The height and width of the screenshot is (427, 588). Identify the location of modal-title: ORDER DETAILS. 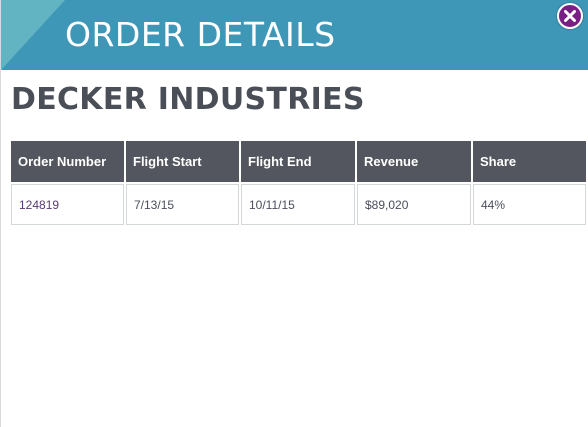
(200, 34).